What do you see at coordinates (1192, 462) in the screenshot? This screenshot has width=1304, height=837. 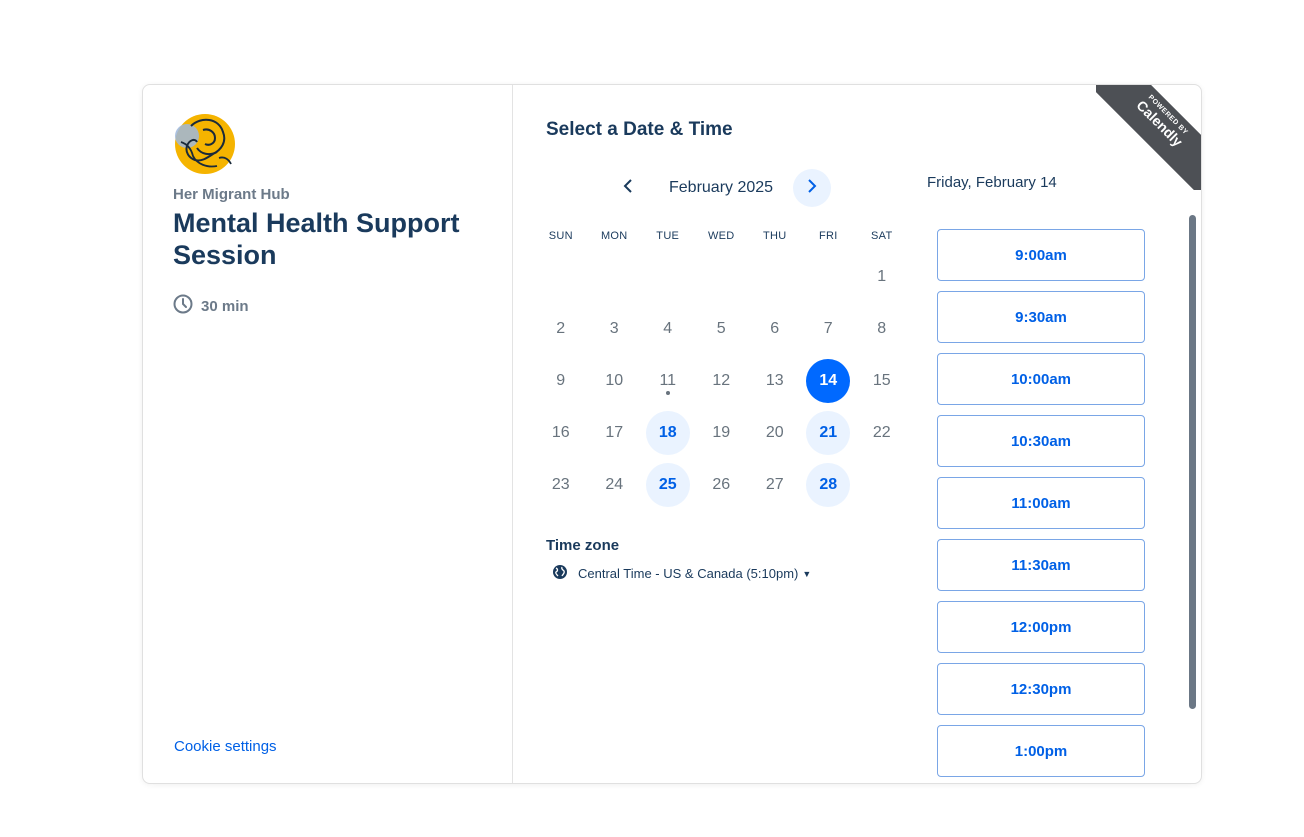 I see `time-slot-scrollbar` at bounding box center [1192, 462].